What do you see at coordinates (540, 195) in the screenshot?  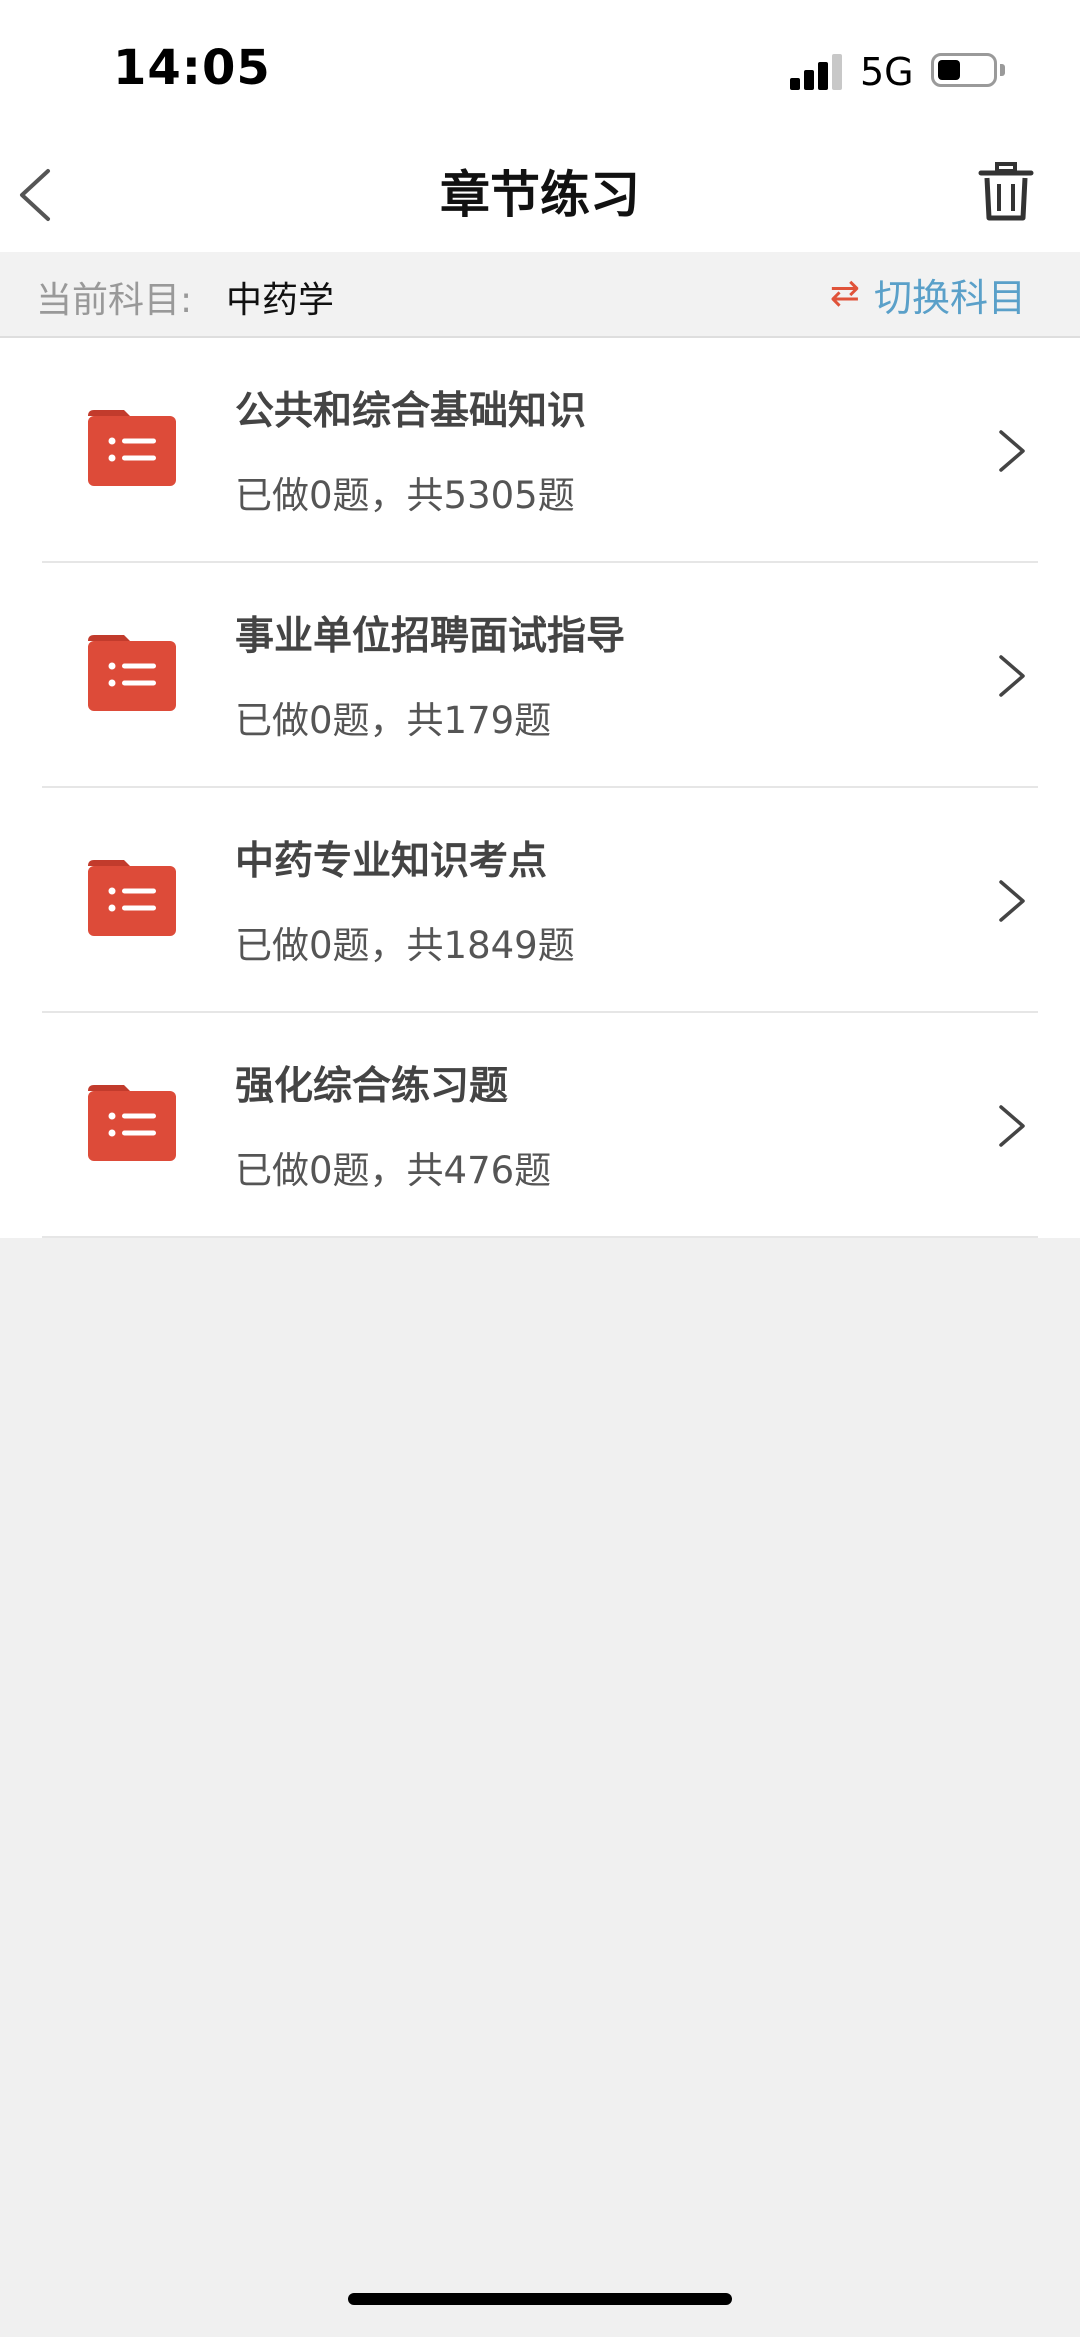 I see `page-title: 章节练习` at bounding box center [540, 195].